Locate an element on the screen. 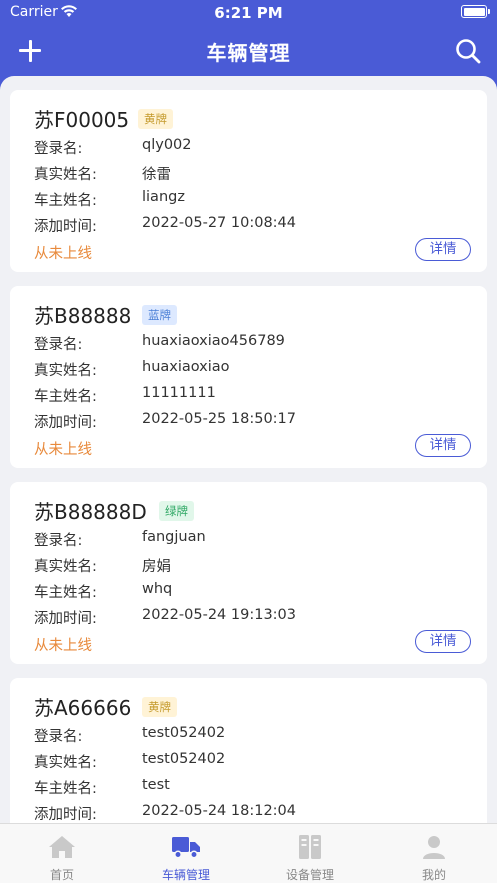 The width and height of the screenshot is (497, 883). real-name-value: test052402 is located at coordinates (184, 759).